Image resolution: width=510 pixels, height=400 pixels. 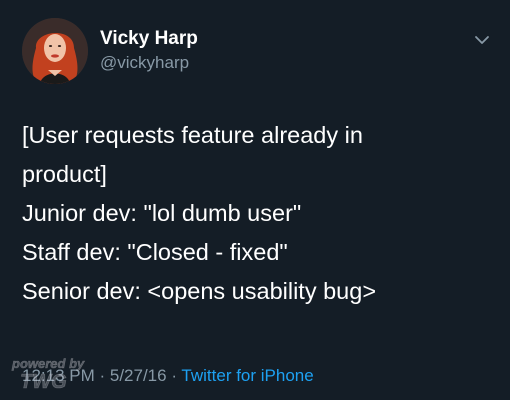 What do you see at coordinates (162, 213) in the screenshot?
I see `tweet-text-line: Junior dev: "lol dumb user"` at bounding box center [162, 213].